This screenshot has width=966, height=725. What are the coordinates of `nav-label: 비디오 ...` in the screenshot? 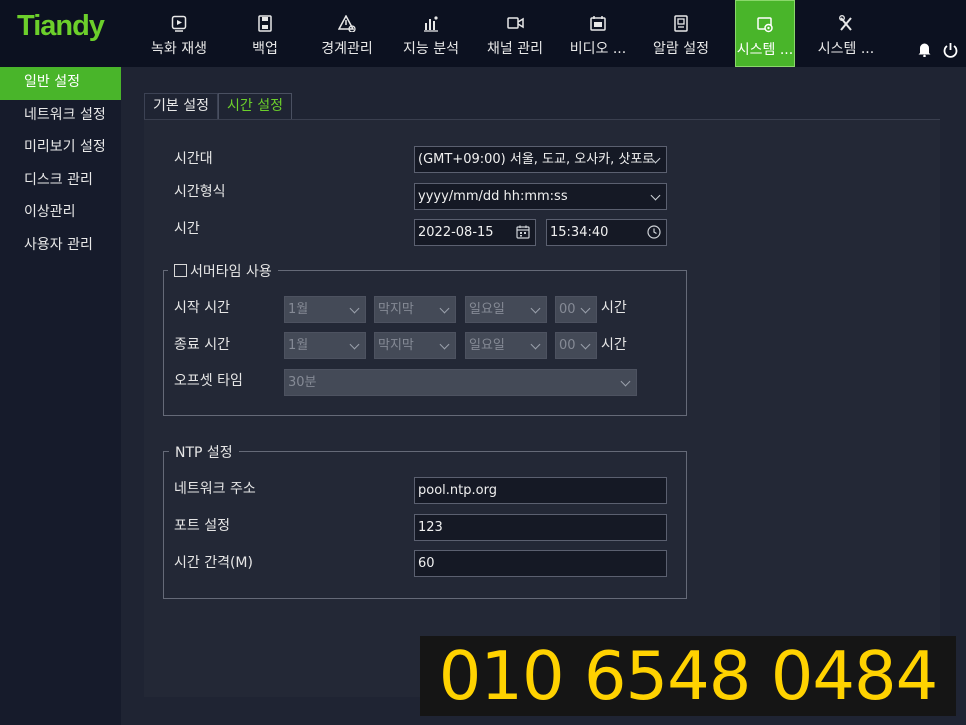 It's located at (598, 49).